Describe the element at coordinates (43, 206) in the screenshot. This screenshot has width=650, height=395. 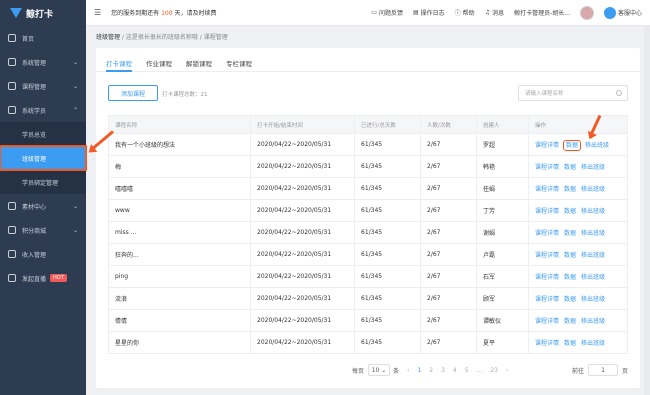
I see `sidebar-item-materials: 素材中心 ⌄` at that location.